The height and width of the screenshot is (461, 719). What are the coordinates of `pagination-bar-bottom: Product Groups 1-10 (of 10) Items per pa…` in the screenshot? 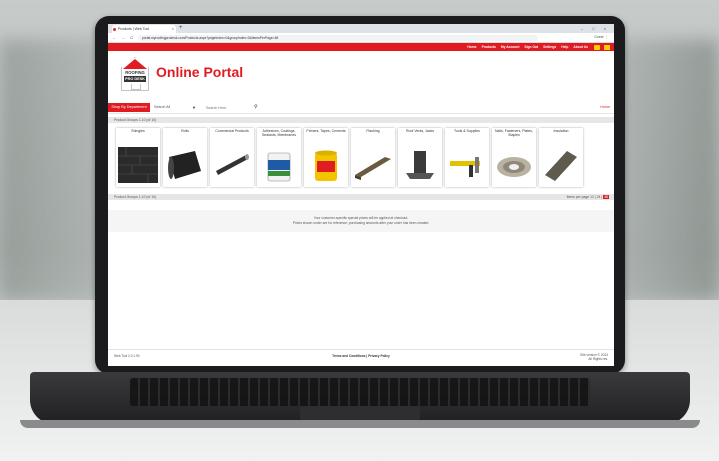 It's located at (361, 197).